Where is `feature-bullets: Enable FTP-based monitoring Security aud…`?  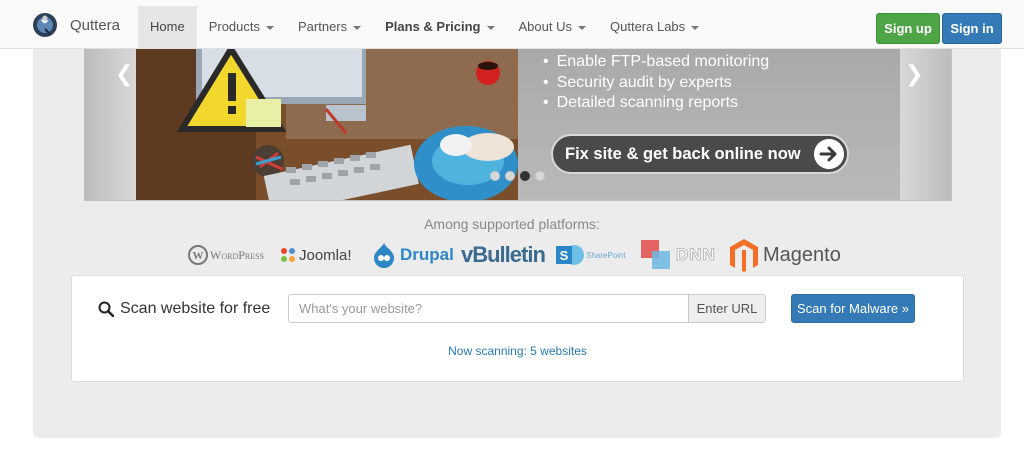
feature-bullets: Enable FTP-based monitoring Security aud… is located at coordinates (656, 83).